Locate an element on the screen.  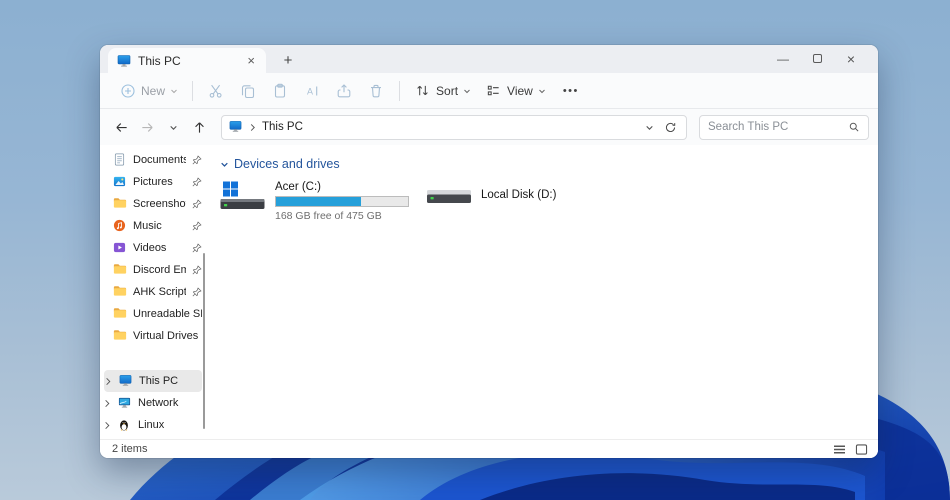
collapse-chevron-icon is located at coordinates (224, 164).